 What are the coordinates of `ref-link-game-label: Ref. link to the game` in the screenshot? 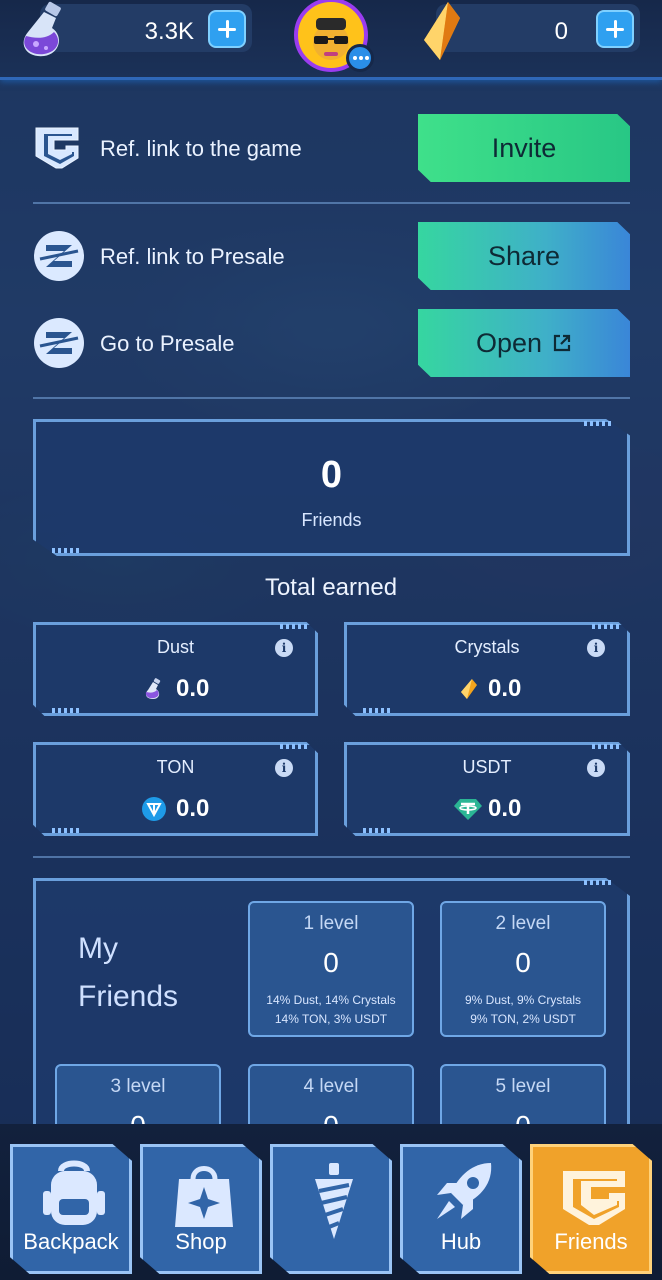 It's located at (201, 148).